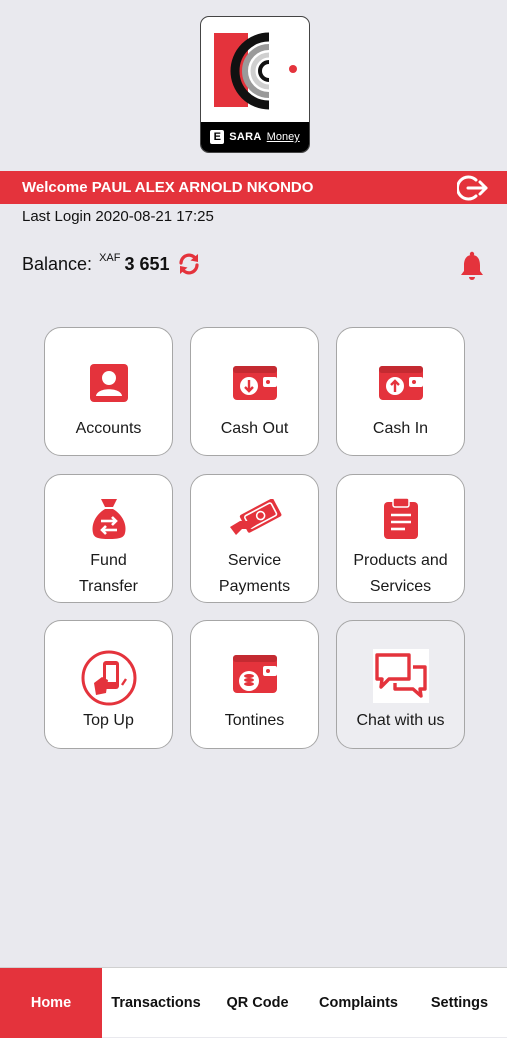 The width and height of the screenshot is (507, 1038). I want to click on tile-accounts: Accounts, so click(108, 391).